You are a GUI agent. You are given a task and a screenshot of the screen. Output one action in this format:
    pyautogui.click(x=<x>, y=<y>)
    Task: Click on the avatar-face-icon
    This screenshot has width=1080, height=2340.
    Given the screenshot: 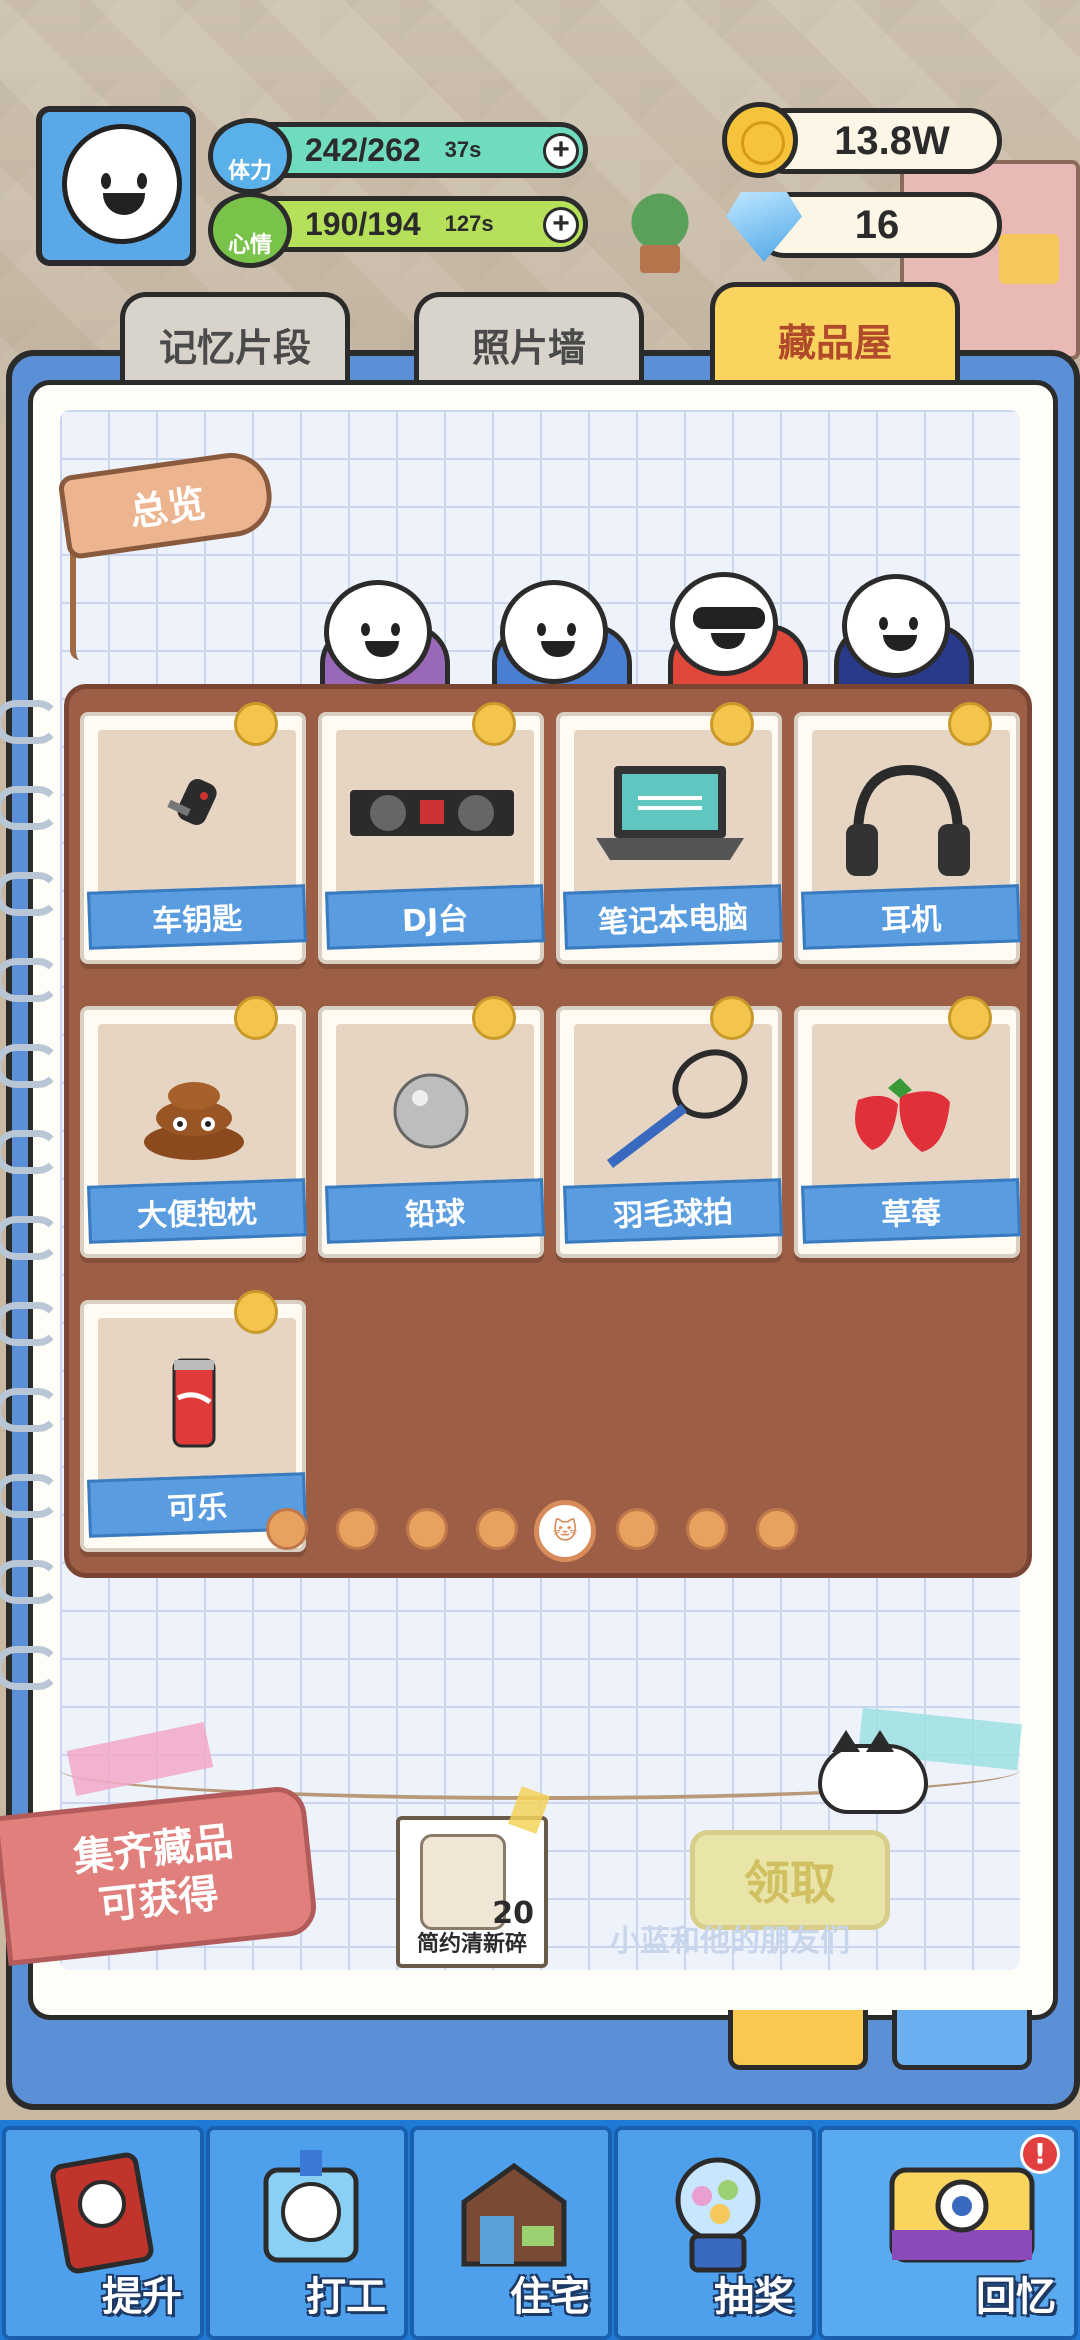 What is the action you would take?
    pyautogui.click(x=122, y=184)
    